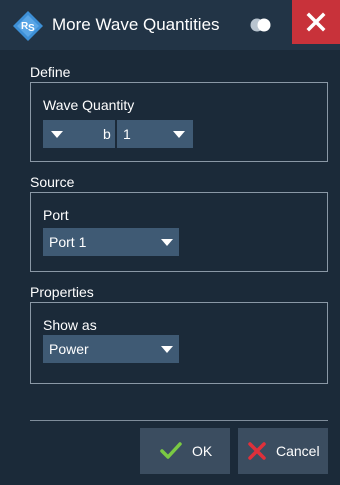  What do you see at coordinates (89, 105) in the screenshot?
I see `wave-quantity-label: Wave Quantity` at bounding box center [89, 105].